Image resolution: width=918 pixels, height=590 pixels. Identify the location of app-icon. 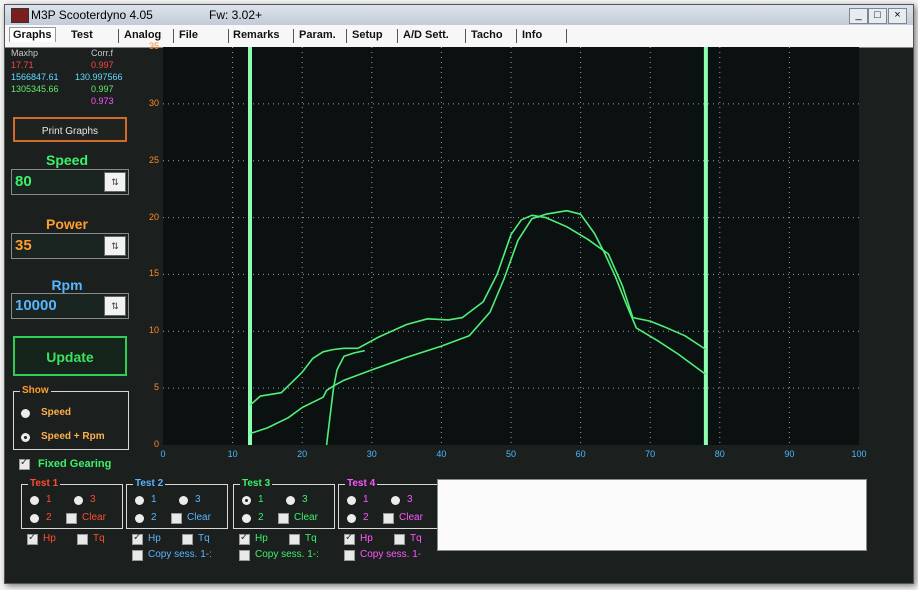
(20, 15).